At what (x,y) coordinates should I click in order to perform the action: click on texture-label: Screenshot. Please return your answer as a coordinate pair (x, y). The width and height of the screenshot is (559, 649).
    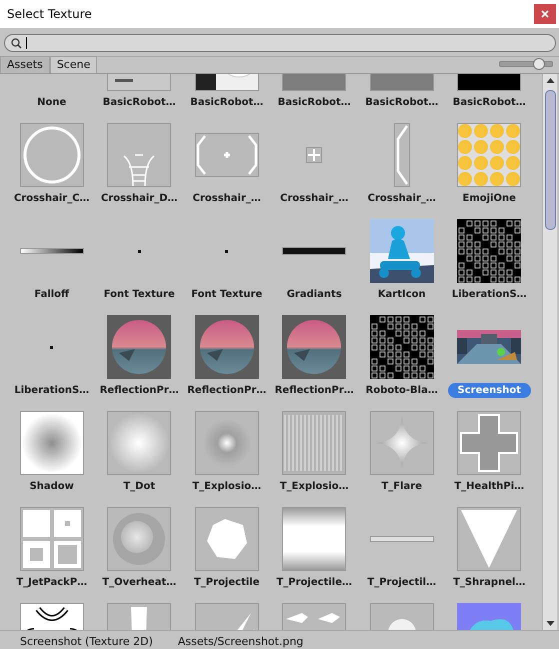
    Looking at the image, I should click on (489, 390).